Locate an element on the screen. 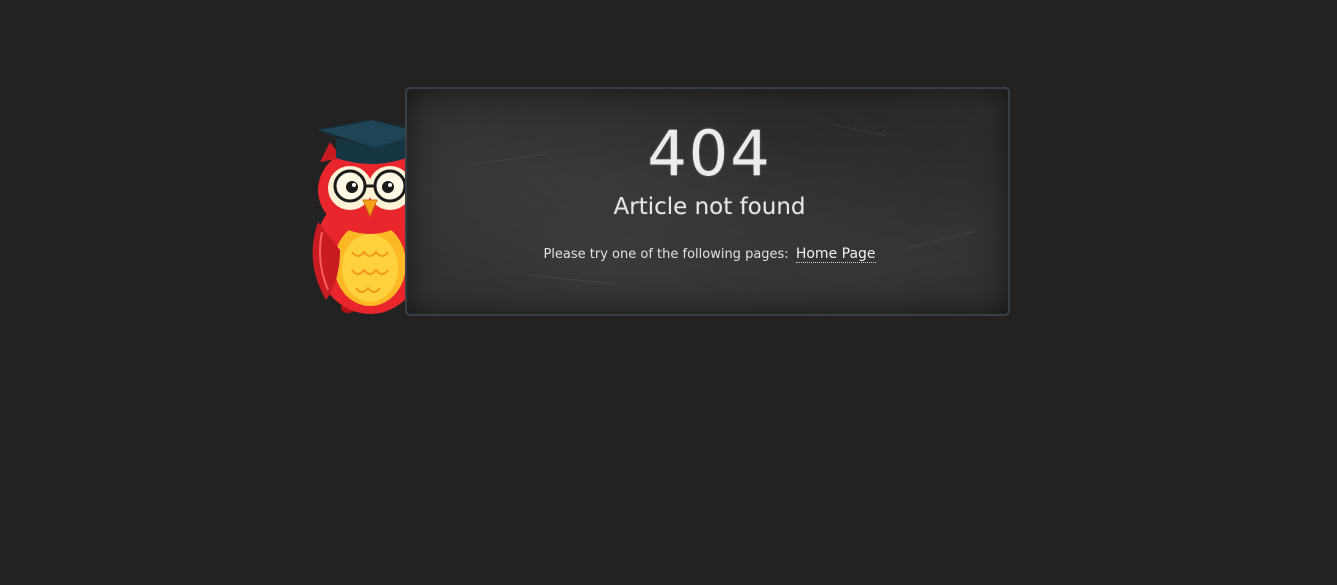 Image resolution: width=1337 pixels, height=585 pixels. hint-text: Please try one of the following pages: is located at coordinates (666, 254).